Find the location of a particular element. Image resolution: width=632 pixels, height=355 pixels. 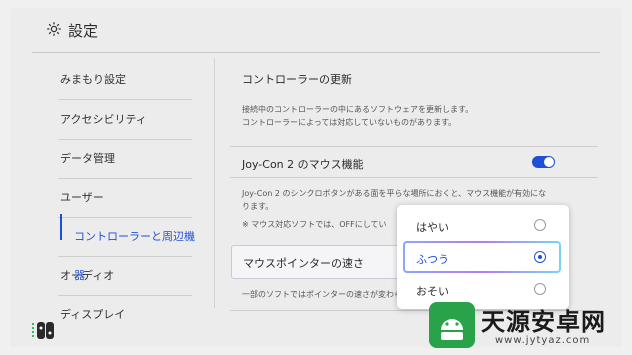

watermark: 天源安卓网 www.jytyaz.com is located at coordinates (527, 325).